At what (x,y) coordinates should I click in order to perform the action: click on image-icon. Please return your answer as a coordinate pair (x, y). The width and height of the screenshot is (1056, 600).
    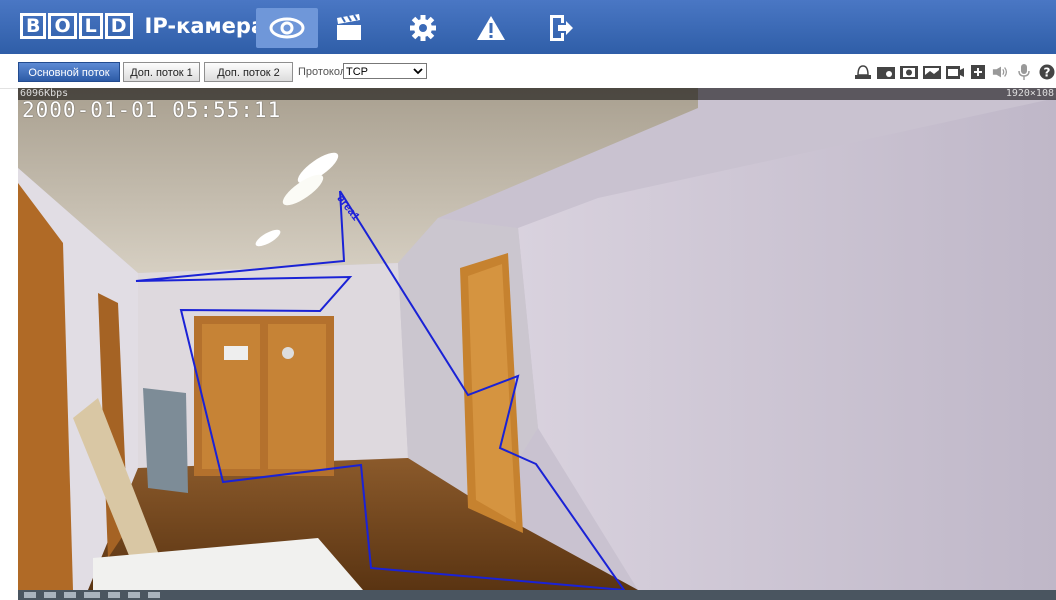
    Looking at the image, I should click on (114, 595).